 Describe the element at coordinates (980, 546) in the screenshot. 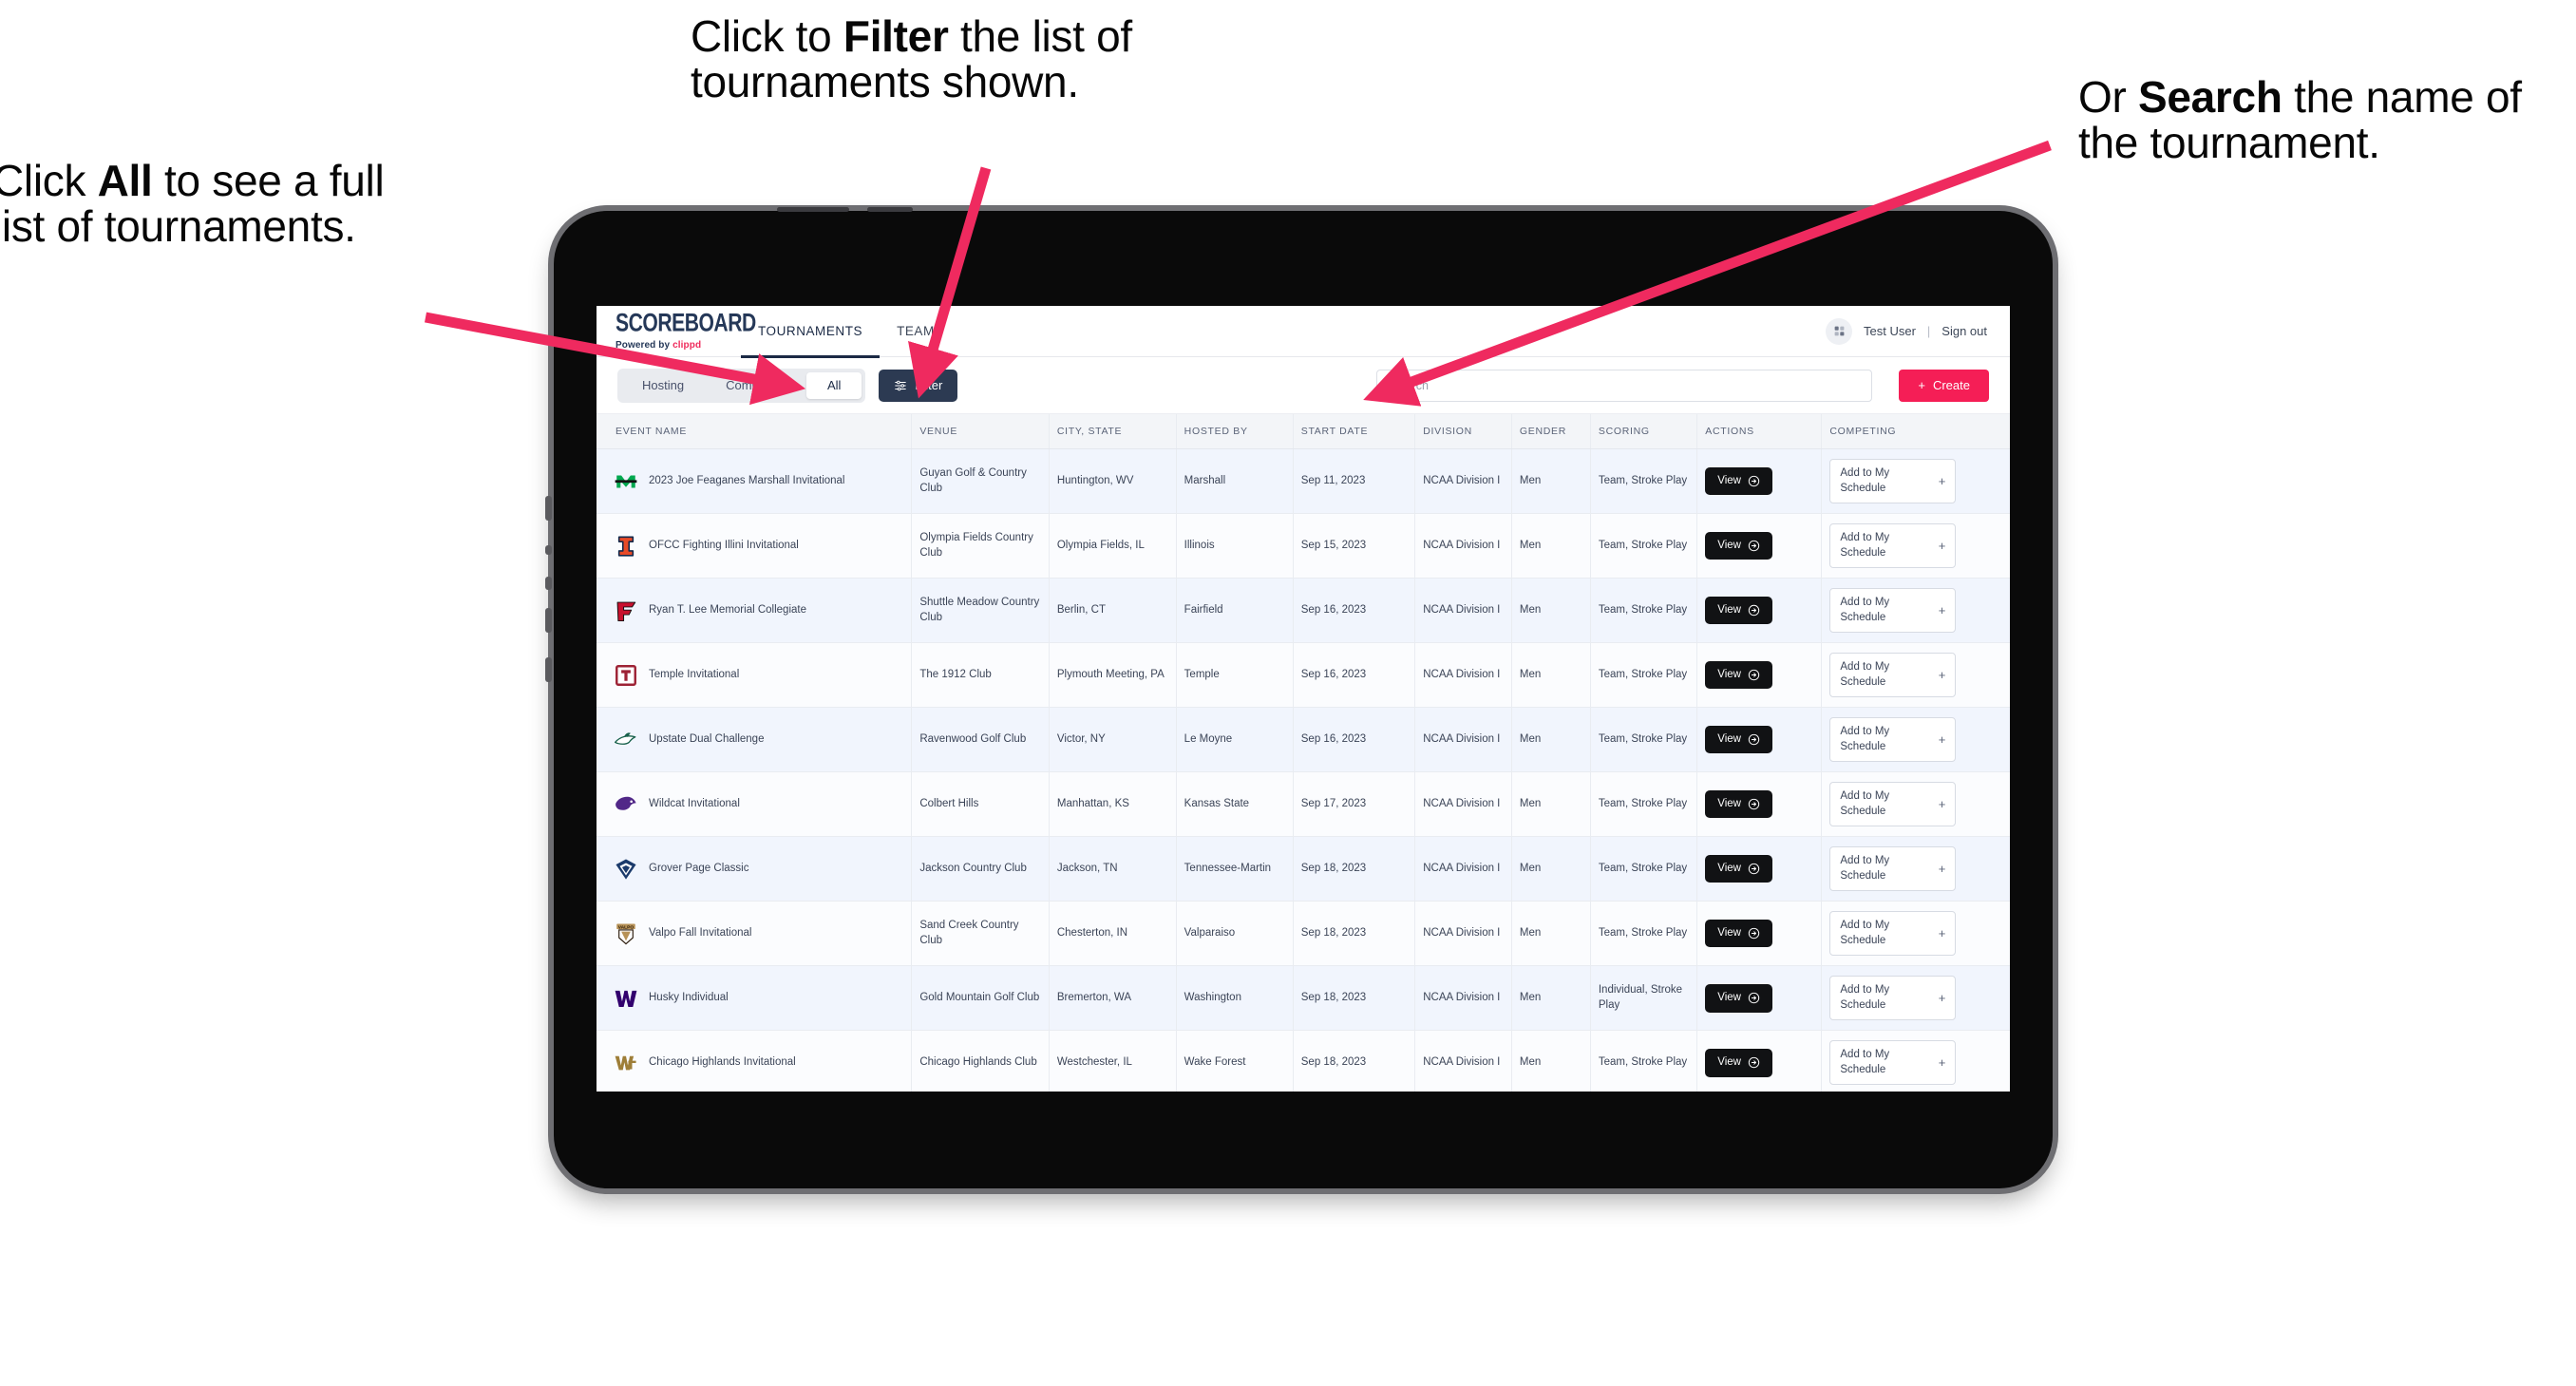

I see `cell-venue: Olympia Fields Country Club` at that location.